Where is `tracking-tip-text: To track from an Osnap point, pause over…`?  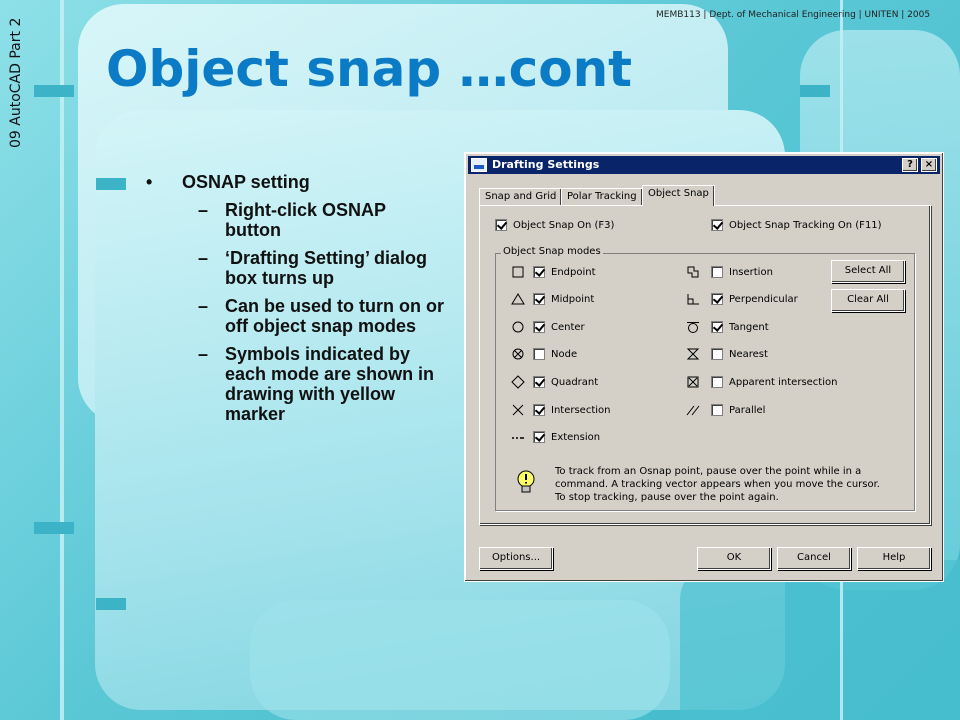 tracking-tip-text: To track from an Osnap point, pause over… is located at coordinates (717, 484).